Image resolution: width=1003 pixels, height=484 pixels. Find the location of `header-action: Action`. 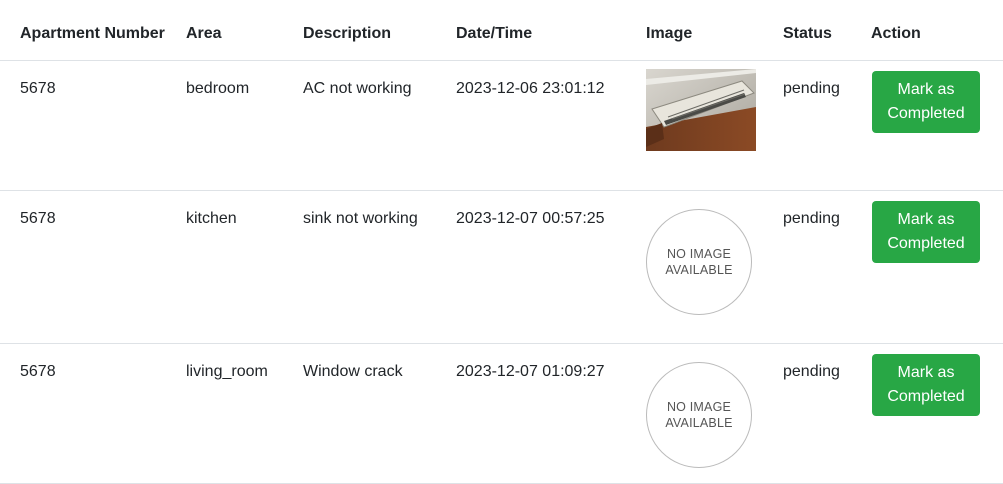

header-action: Action is located at coordinates (937, 33).